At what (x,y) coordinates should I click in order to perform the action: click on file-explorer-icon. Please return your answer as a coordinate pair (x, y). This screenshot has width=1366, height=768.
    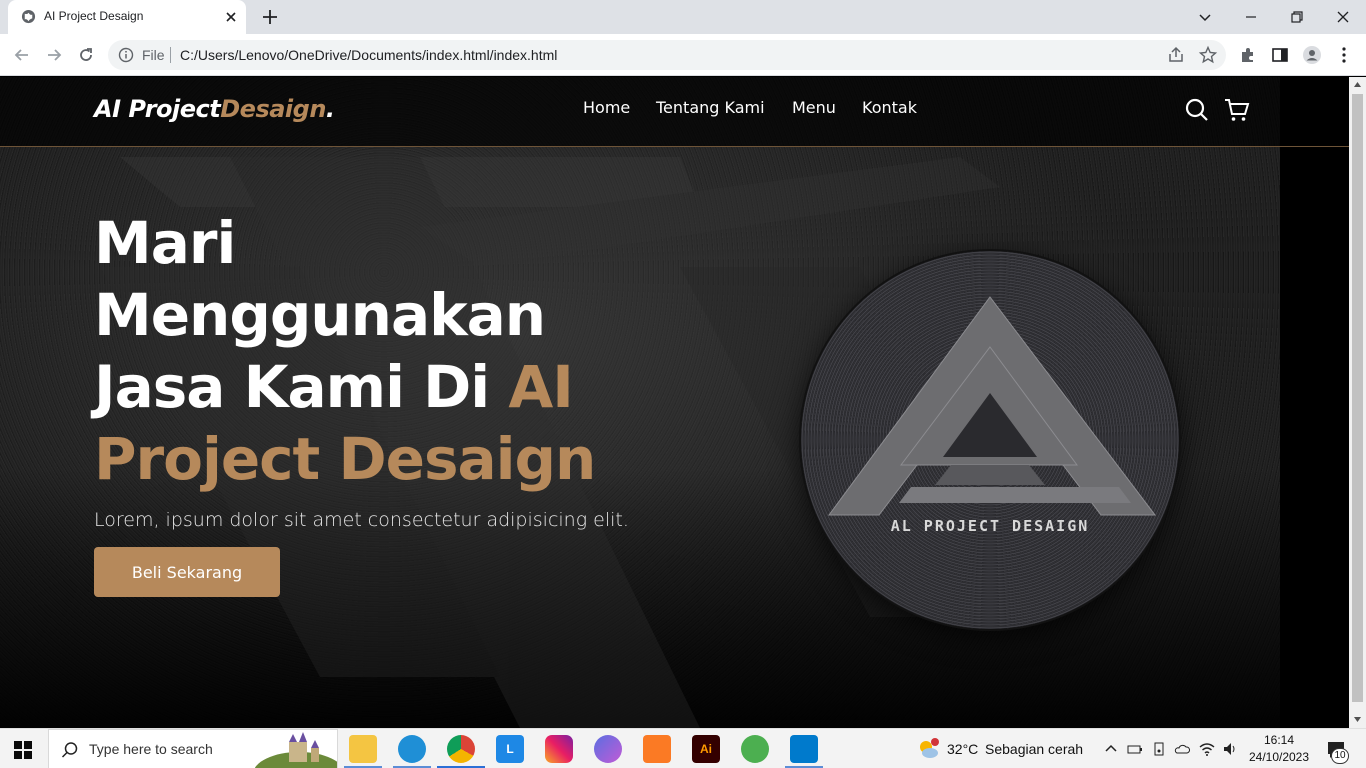
    Looking at the image, I should click on (363, 749).